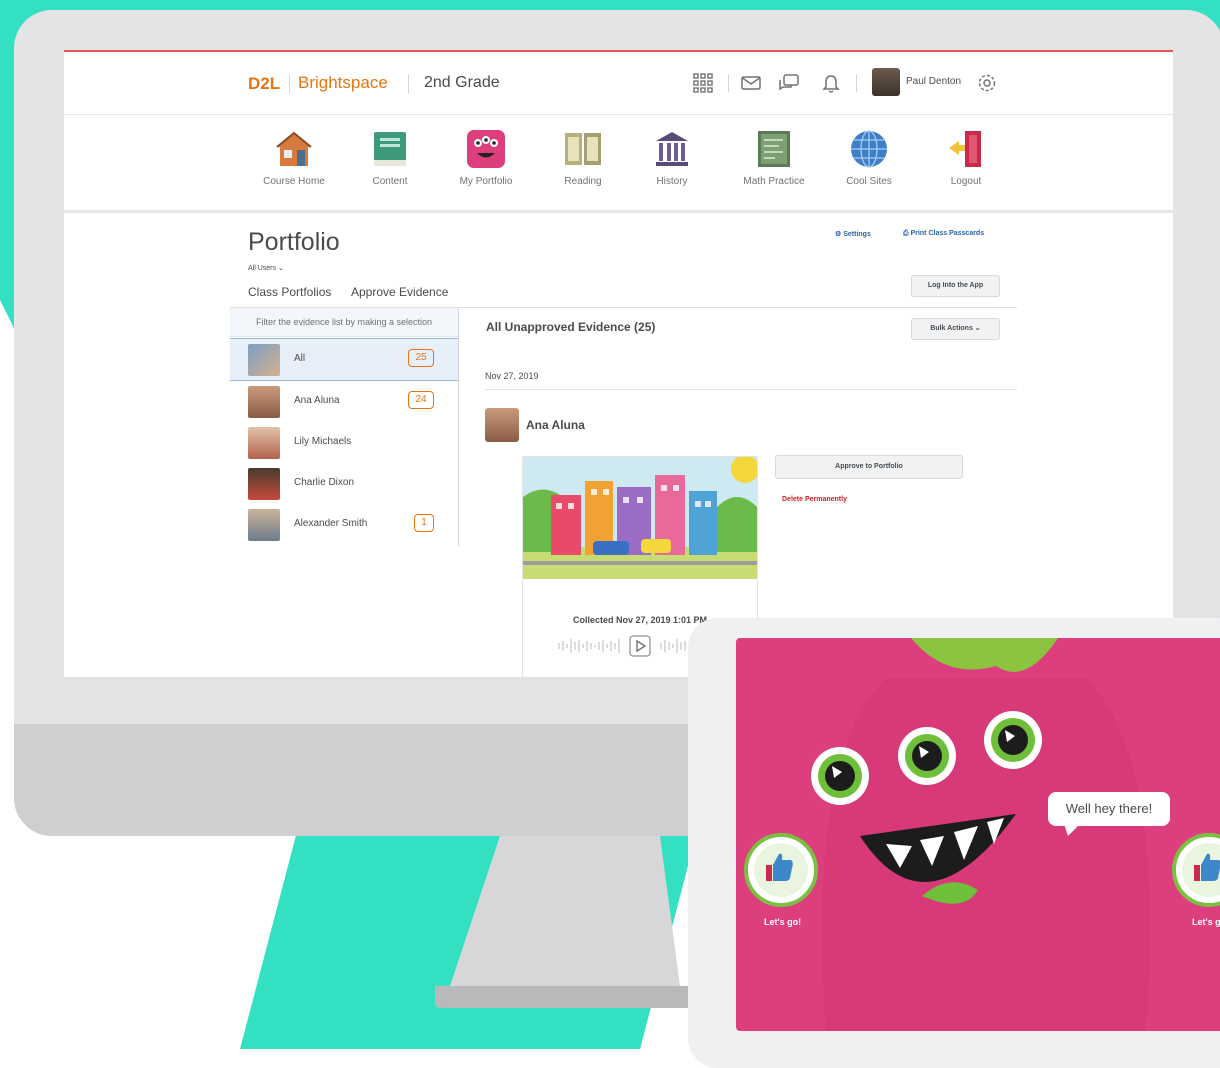  I want to click on evidence-list-title: All Unapproved Evidence (25), so click(571, 327).